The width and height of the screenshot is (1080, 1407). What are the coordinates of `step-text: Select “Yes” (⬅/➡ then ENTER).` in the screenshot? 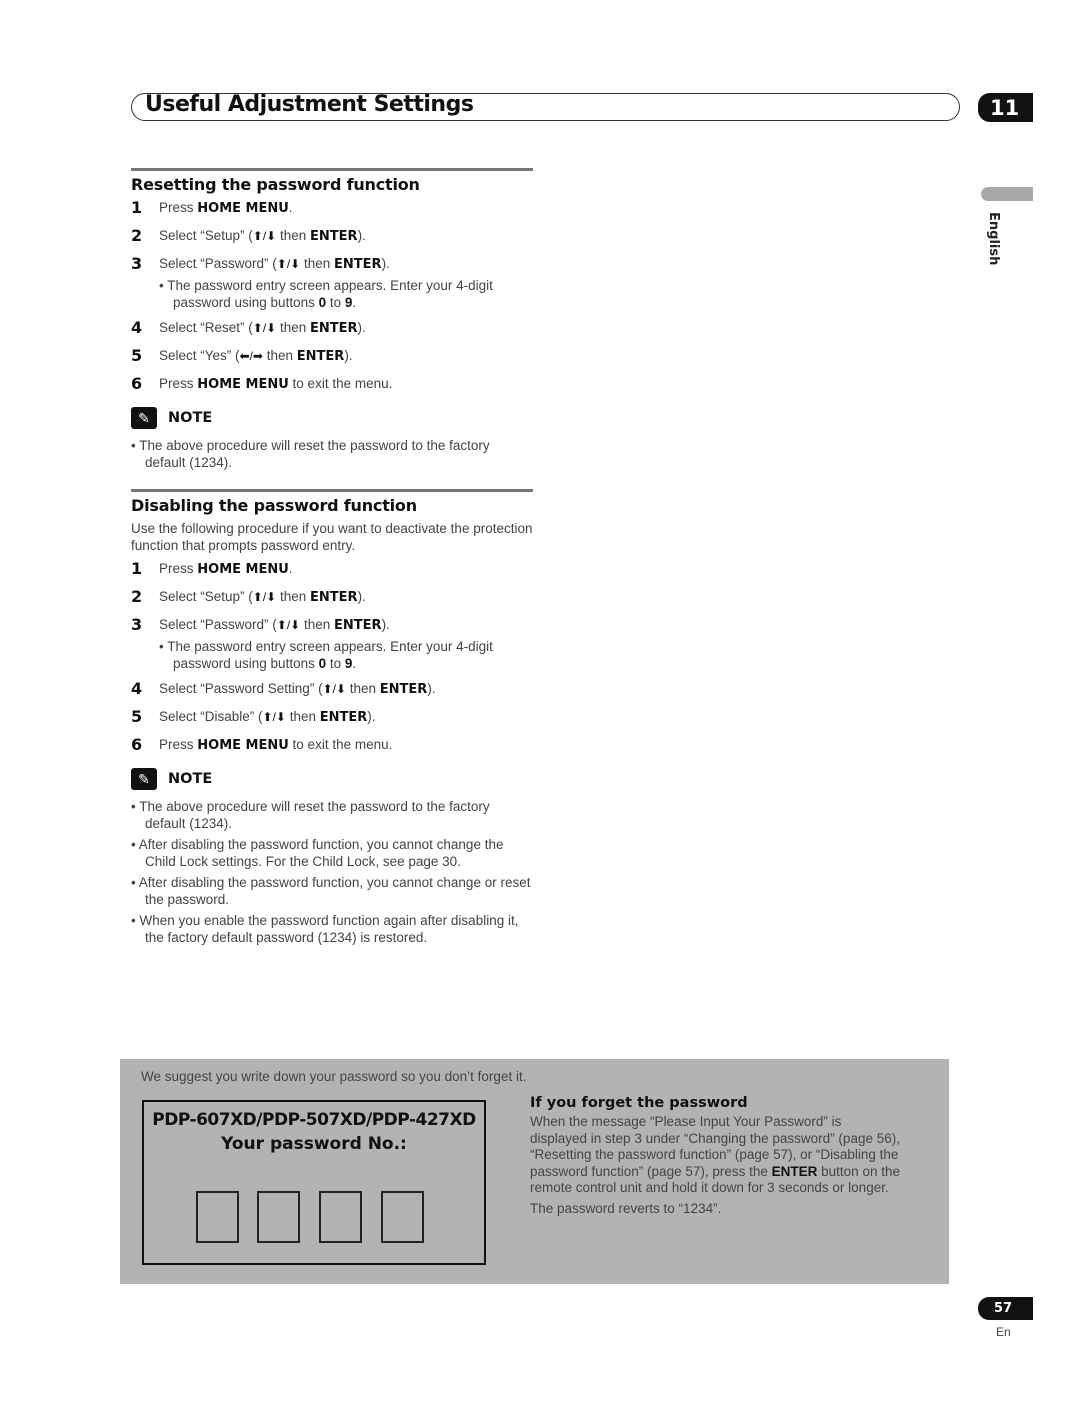 It's located at (256, 356).